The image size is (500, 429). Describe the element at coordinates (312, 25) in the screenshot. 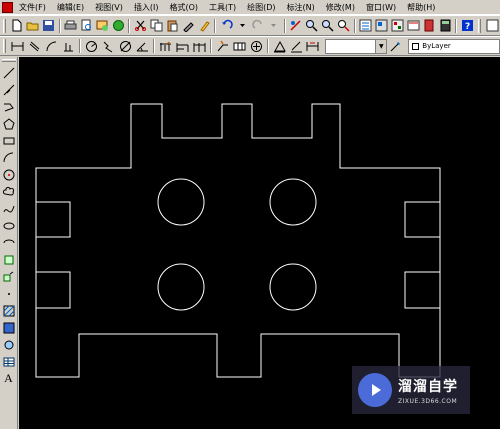

I see `zoom-realtime-icon` at that location.